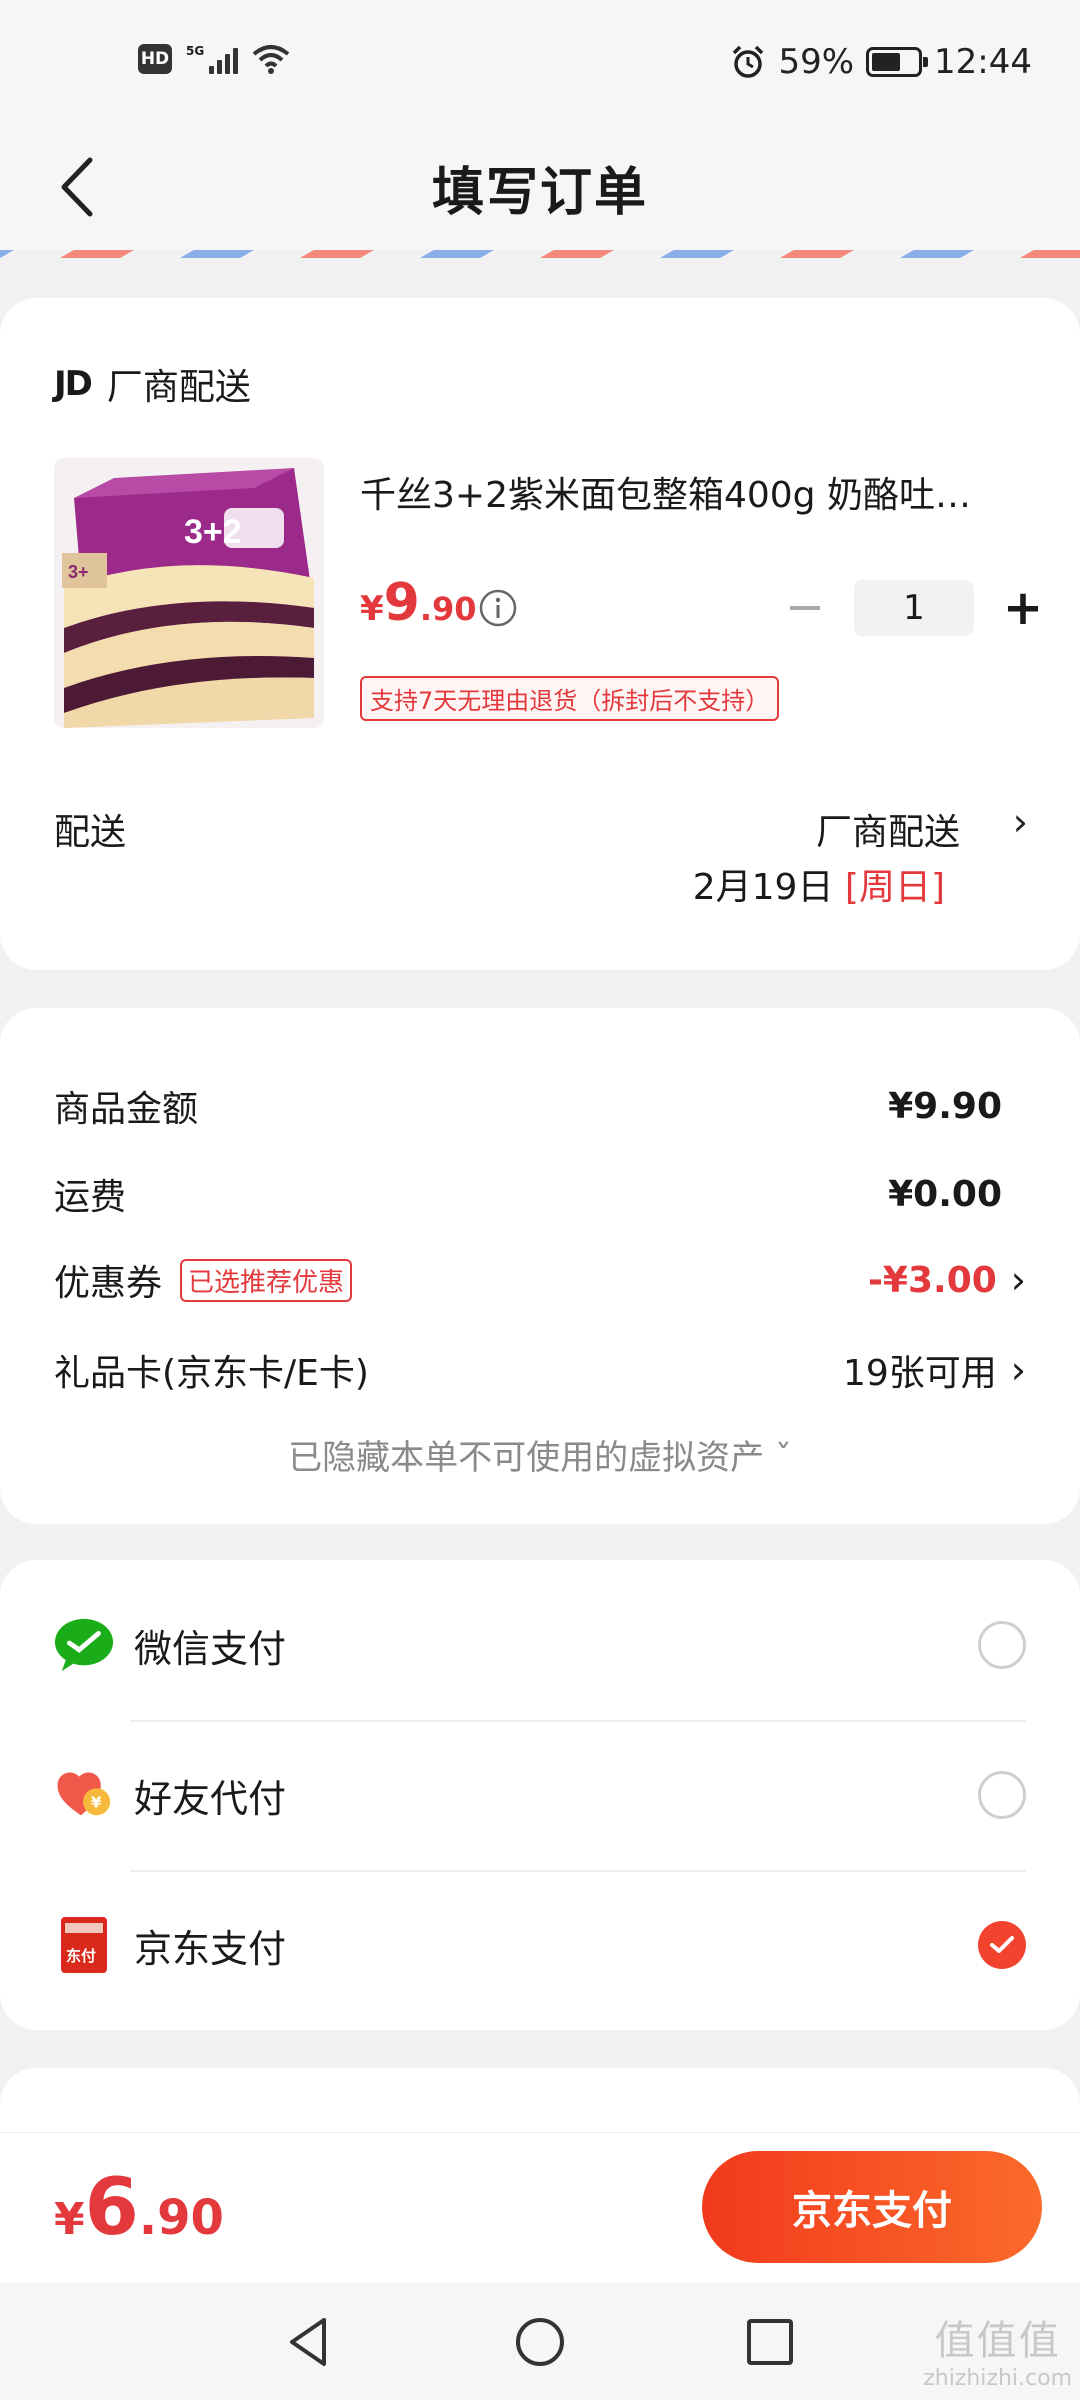 Image resolution: width=1080 pixels, height=2400 pixels. Describe the element at coordinates (73, 384) in the screenshot. I see `jd-logo: JD` at that location.